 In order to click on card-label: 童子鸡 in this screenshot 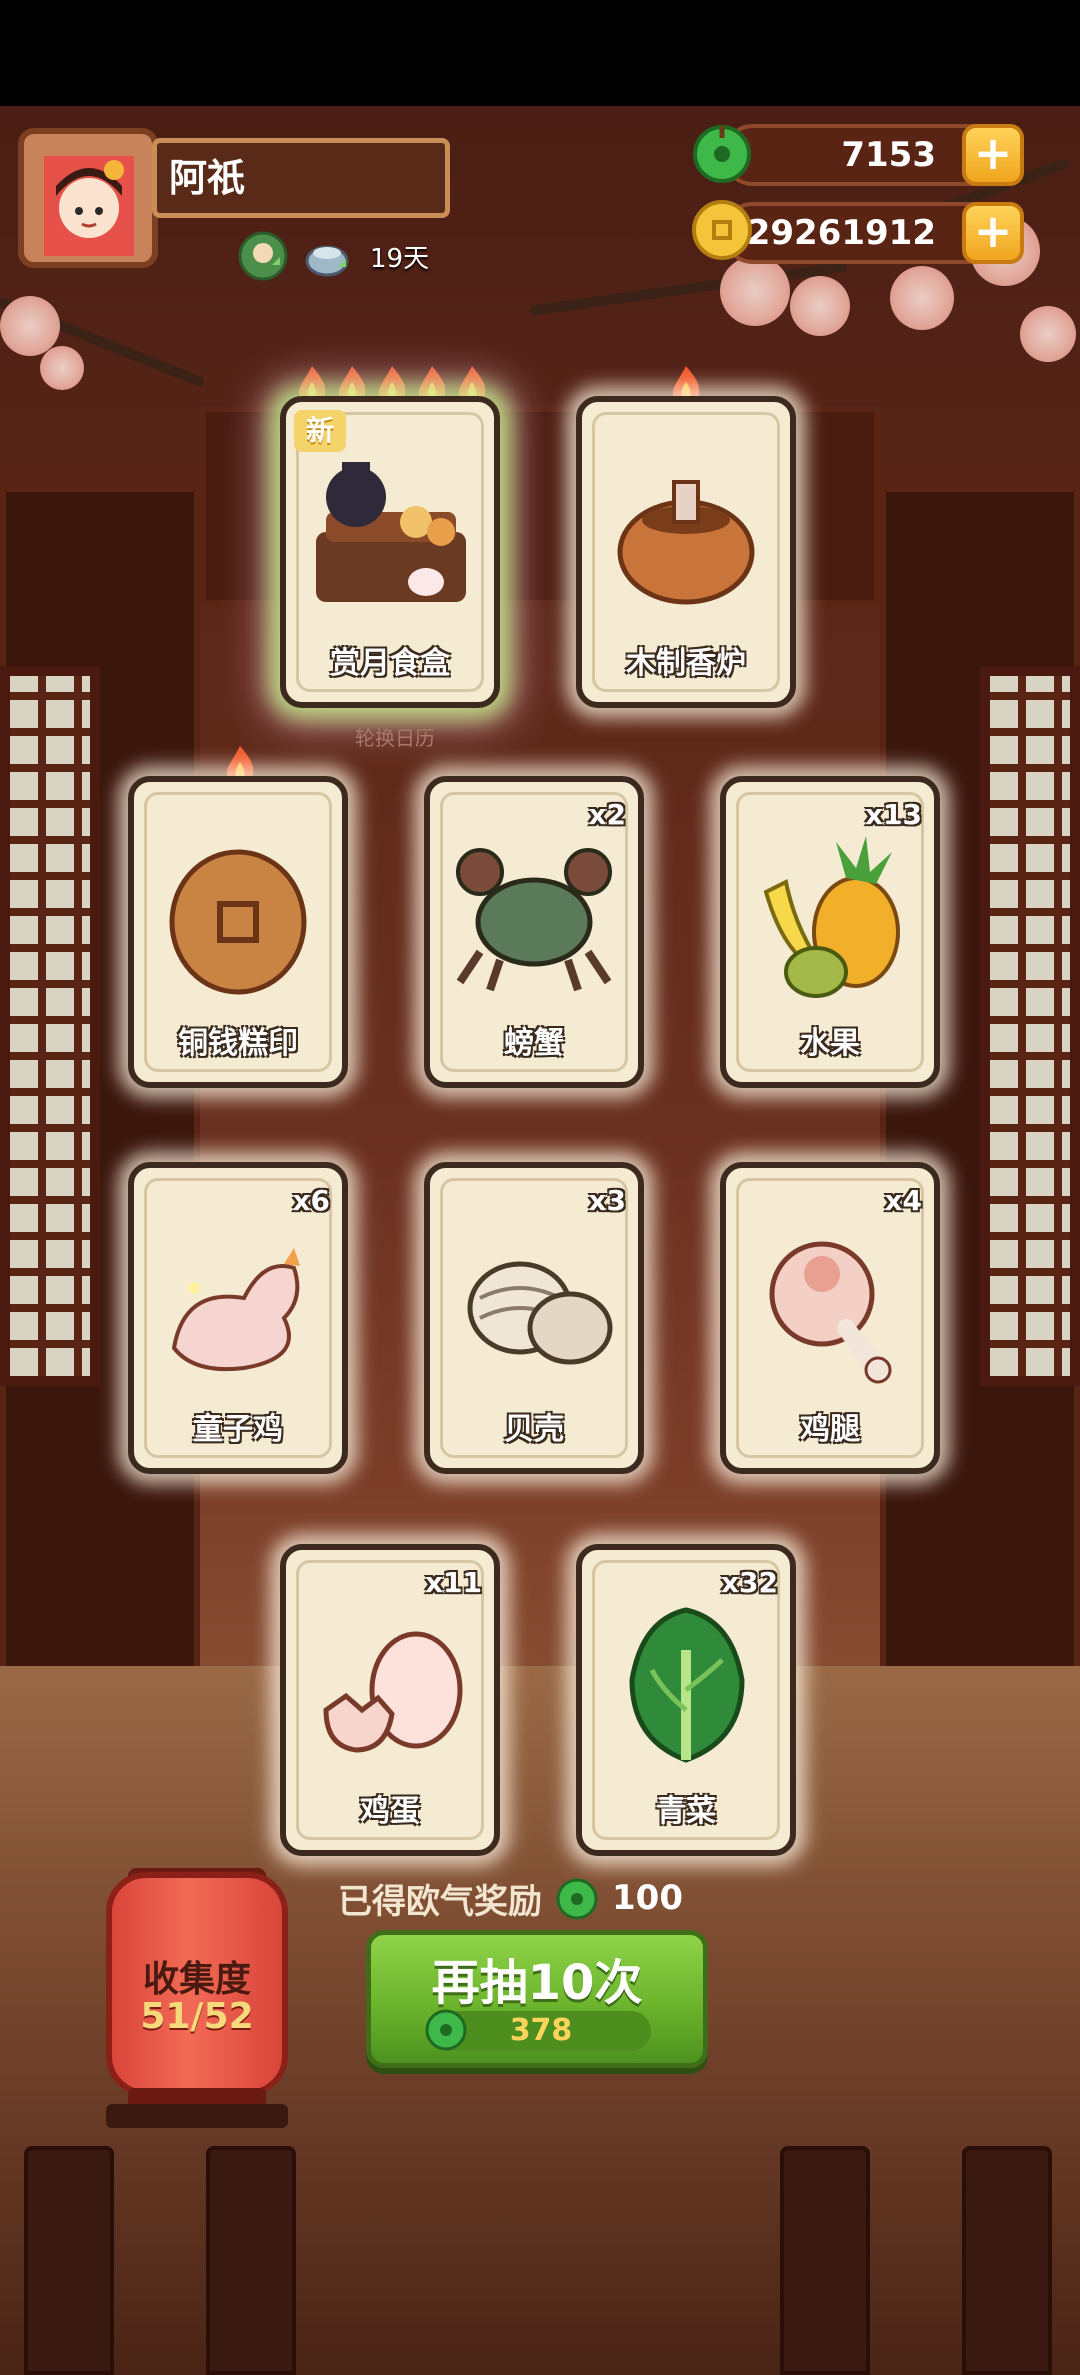, I will do `click(238, 1429)`.